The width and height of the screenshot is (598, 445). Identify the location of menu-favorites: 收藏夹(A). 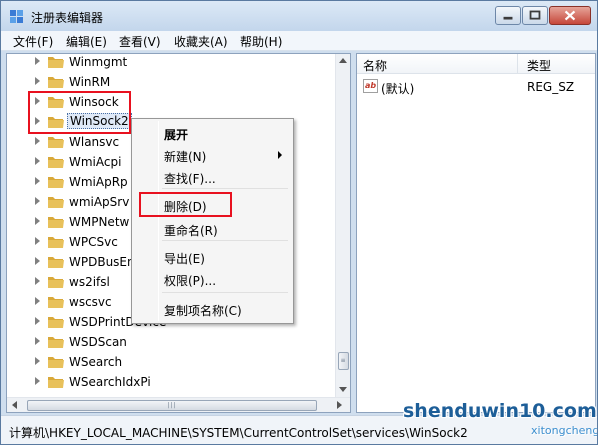
(201, 41).